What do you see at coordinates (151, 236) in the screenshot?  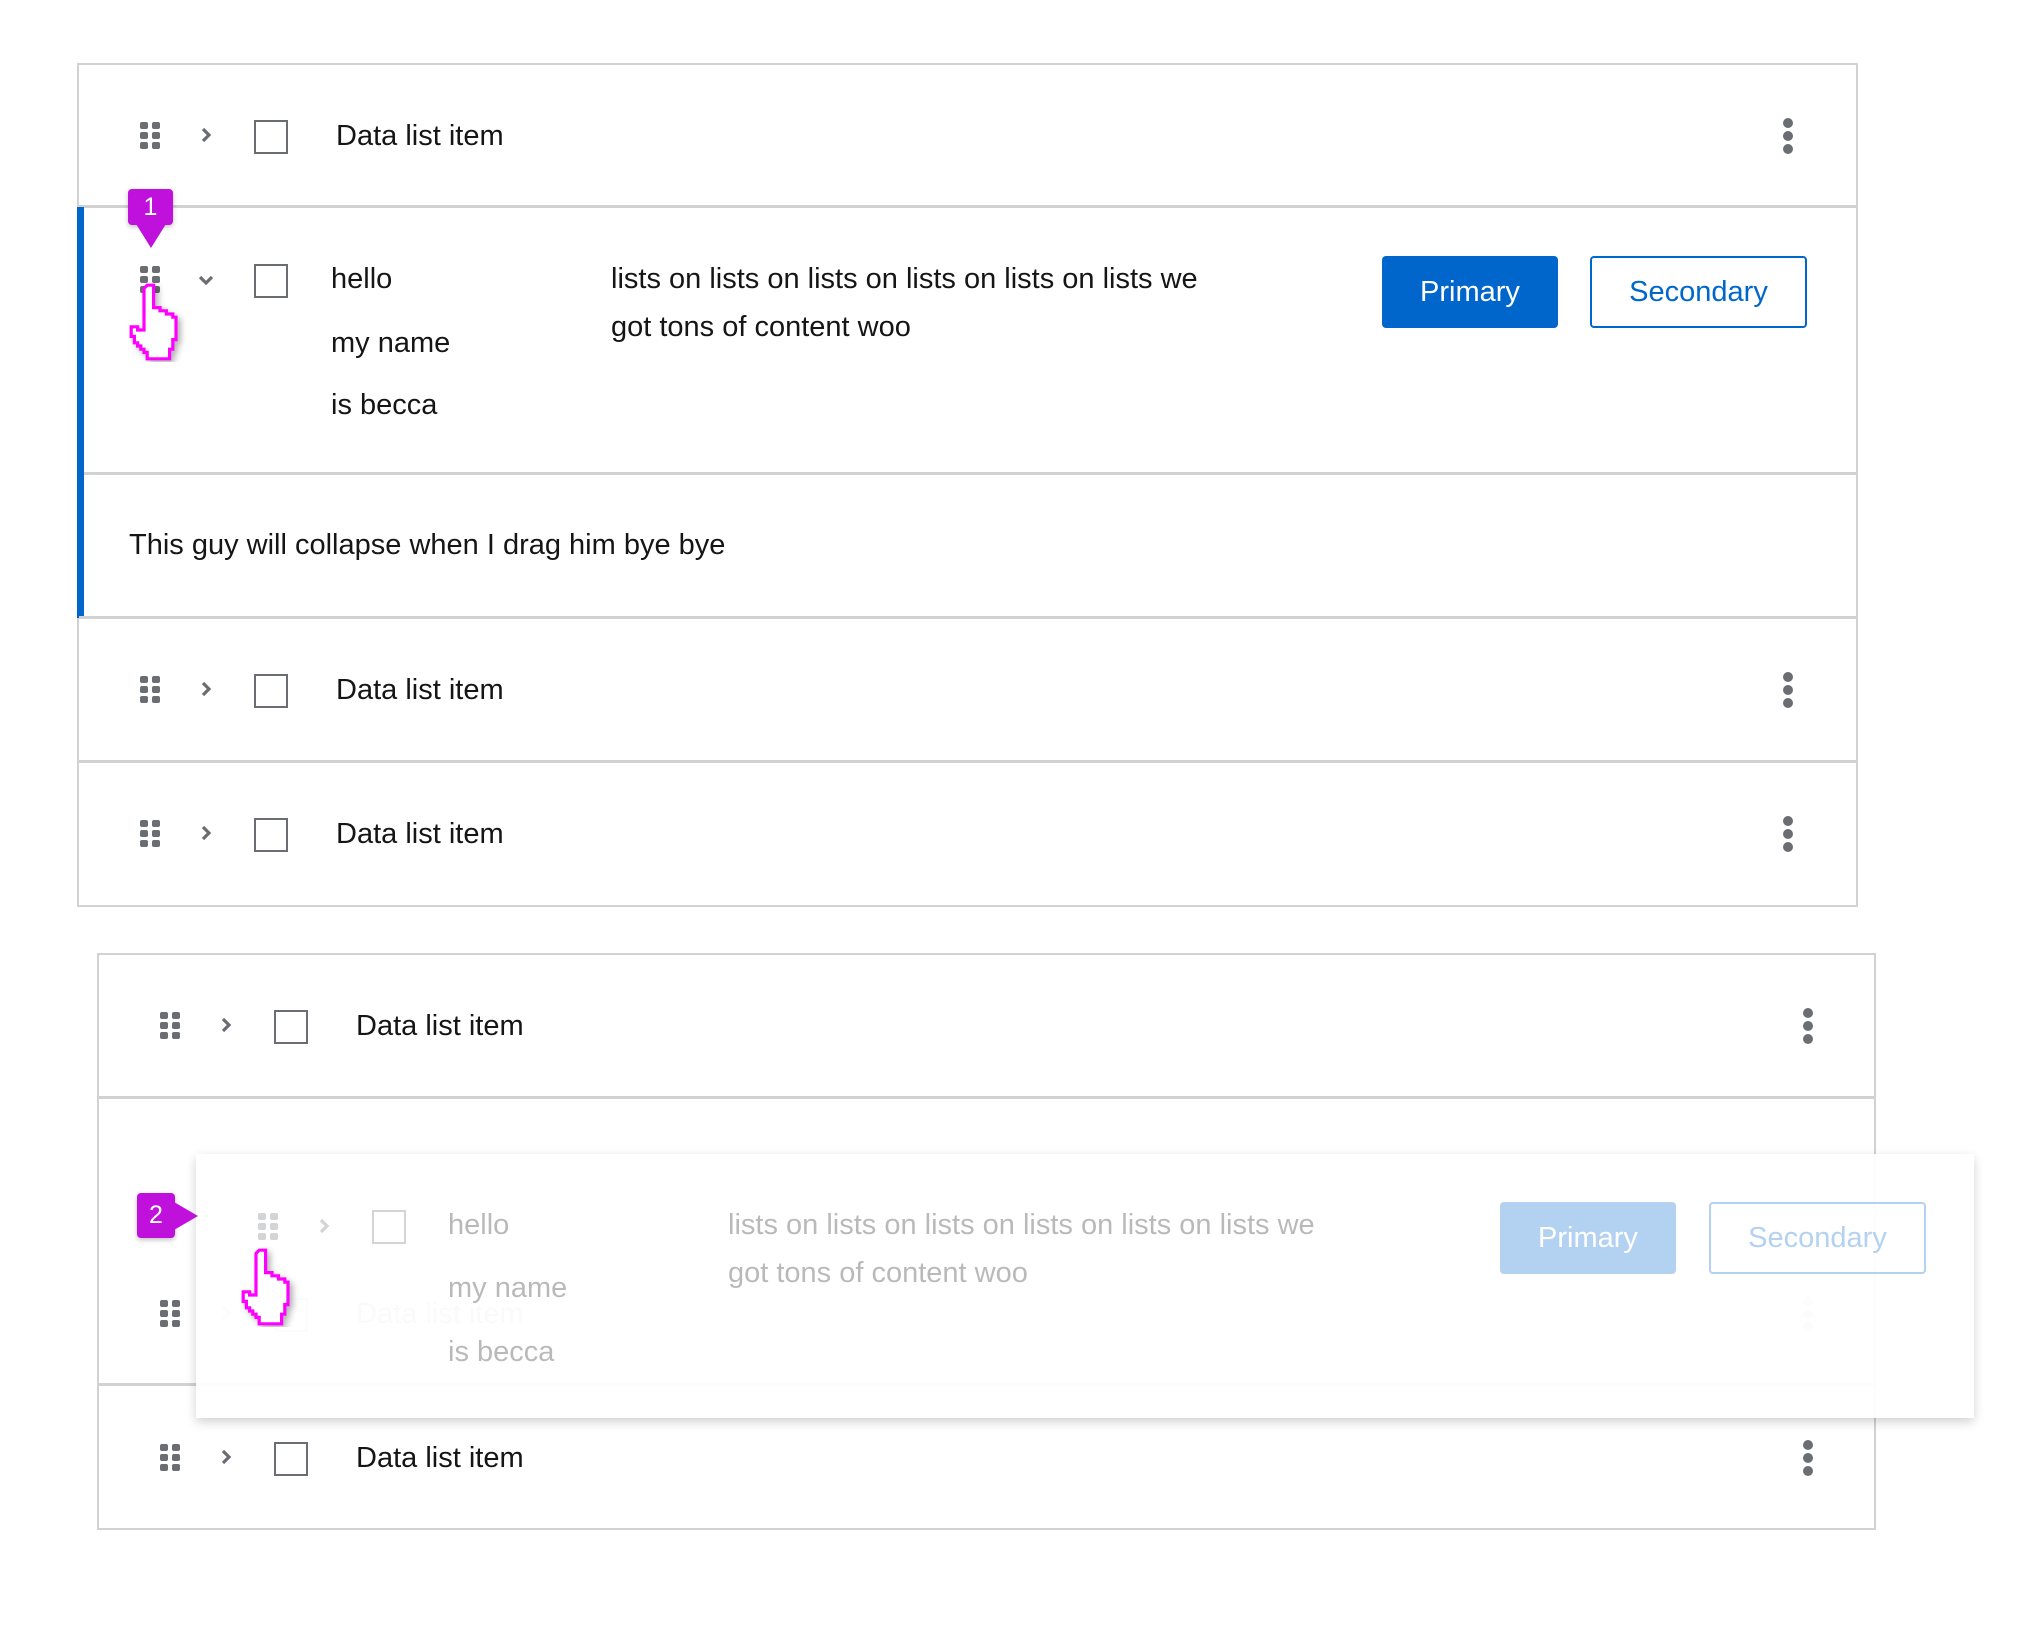 I see `annotation-arrow-down-icon` at bounding box center [151, 236].